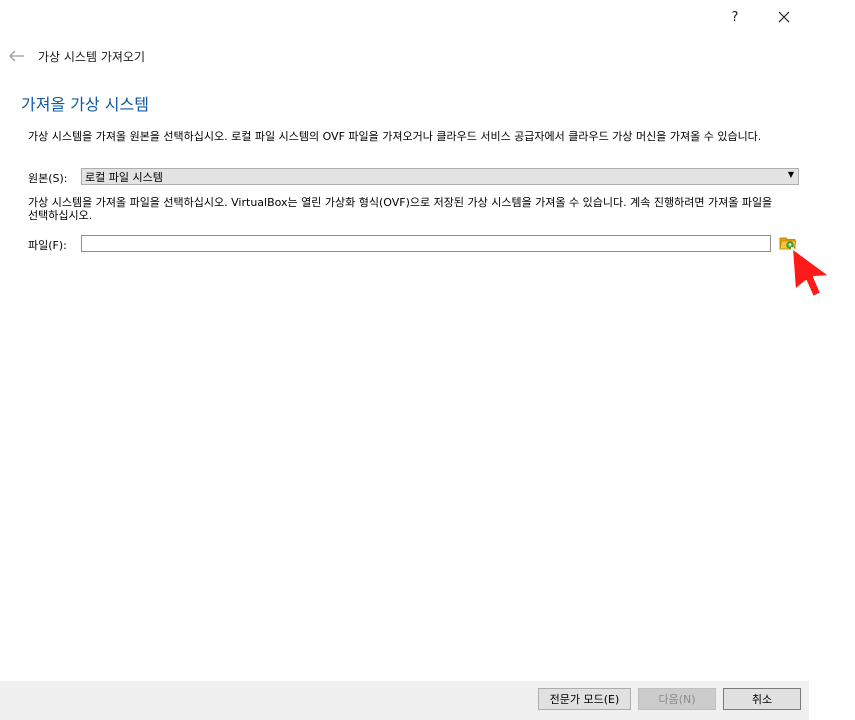 The width and height of the screenshot is (855, 720). What do you see at coordinates (91, 57) in the screenshot?
I see `wizard-title: 가상 시스템 가져오기` at bounding box center [91, 57].